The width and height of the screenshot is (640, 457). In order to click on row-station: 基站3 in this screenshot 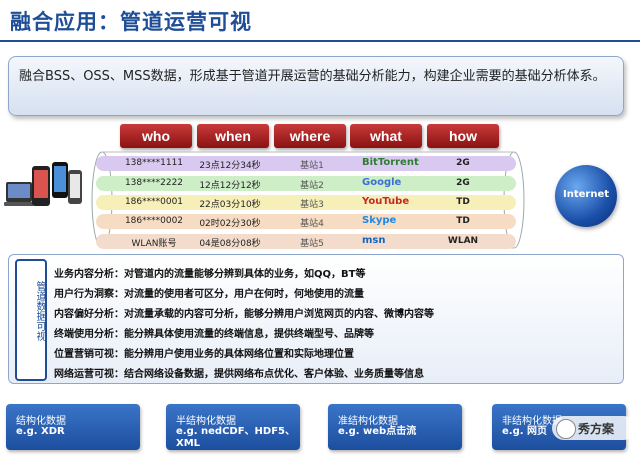, I will do `click(312, 205)`.